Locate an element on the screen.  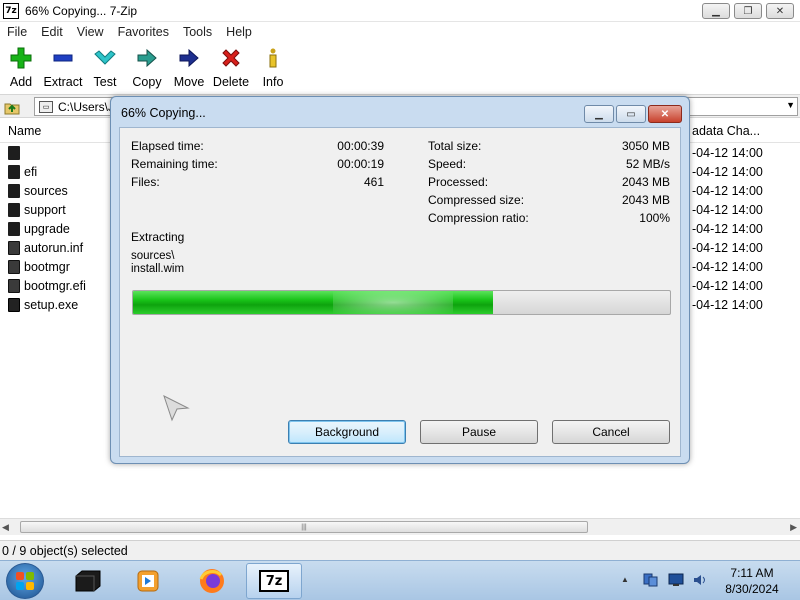
file-name: upgrade is located at coordinates (47, 229).